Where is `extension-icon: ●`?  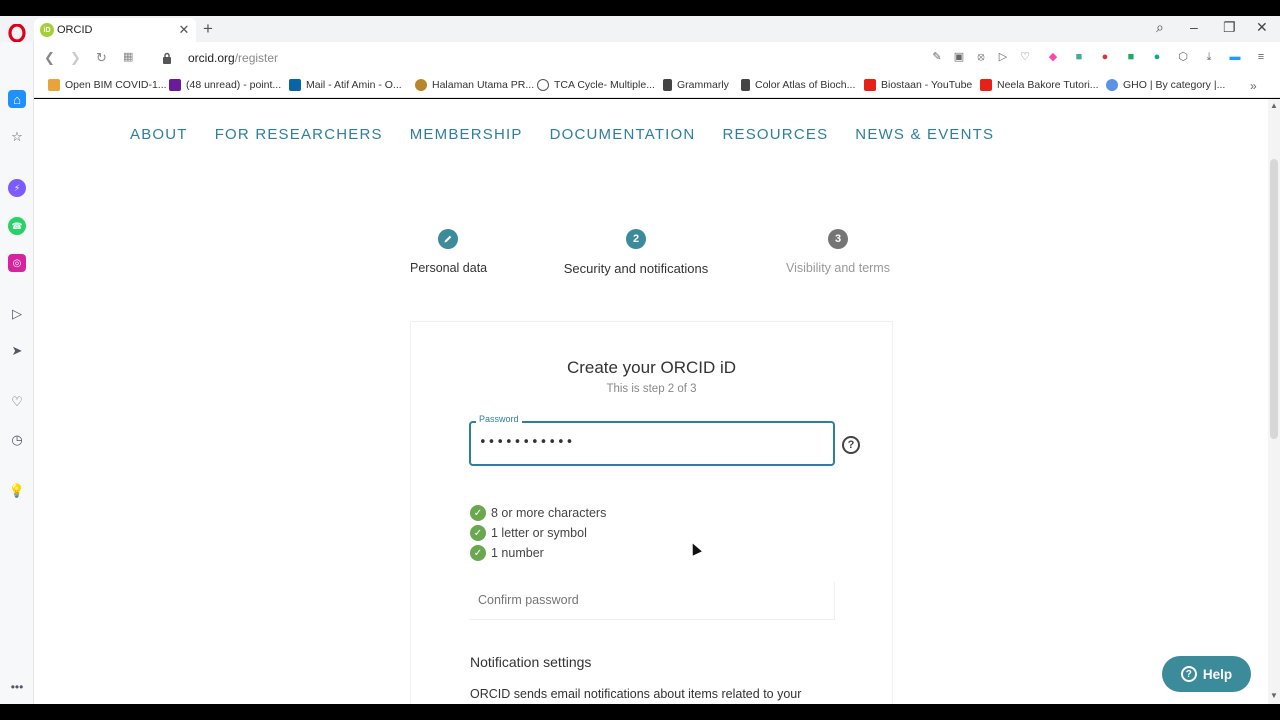
extension-icon: ● is located at coordinates (1105, 57).